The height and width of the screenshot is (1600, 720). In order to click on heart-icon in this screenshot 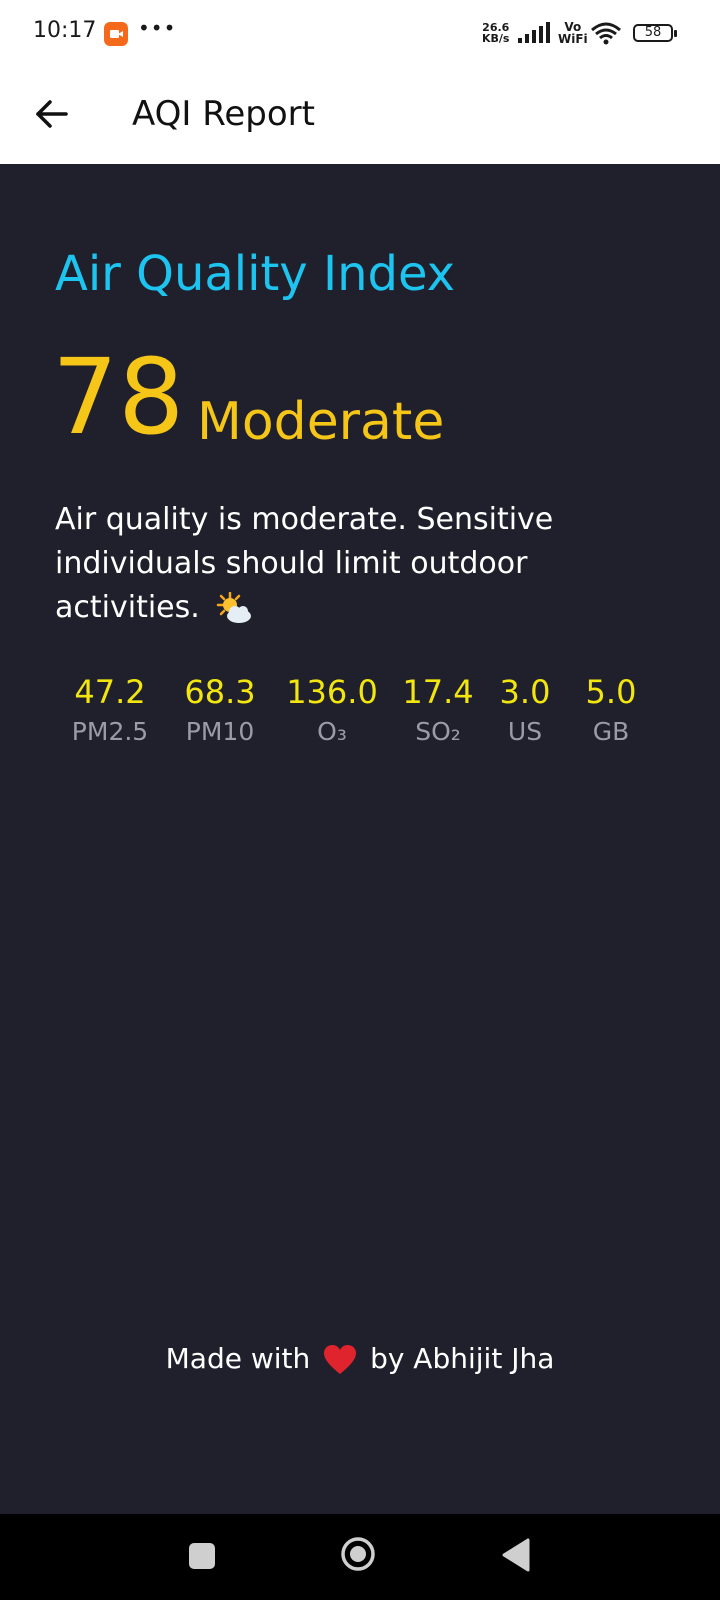, I will do `click(340, 1359)`.